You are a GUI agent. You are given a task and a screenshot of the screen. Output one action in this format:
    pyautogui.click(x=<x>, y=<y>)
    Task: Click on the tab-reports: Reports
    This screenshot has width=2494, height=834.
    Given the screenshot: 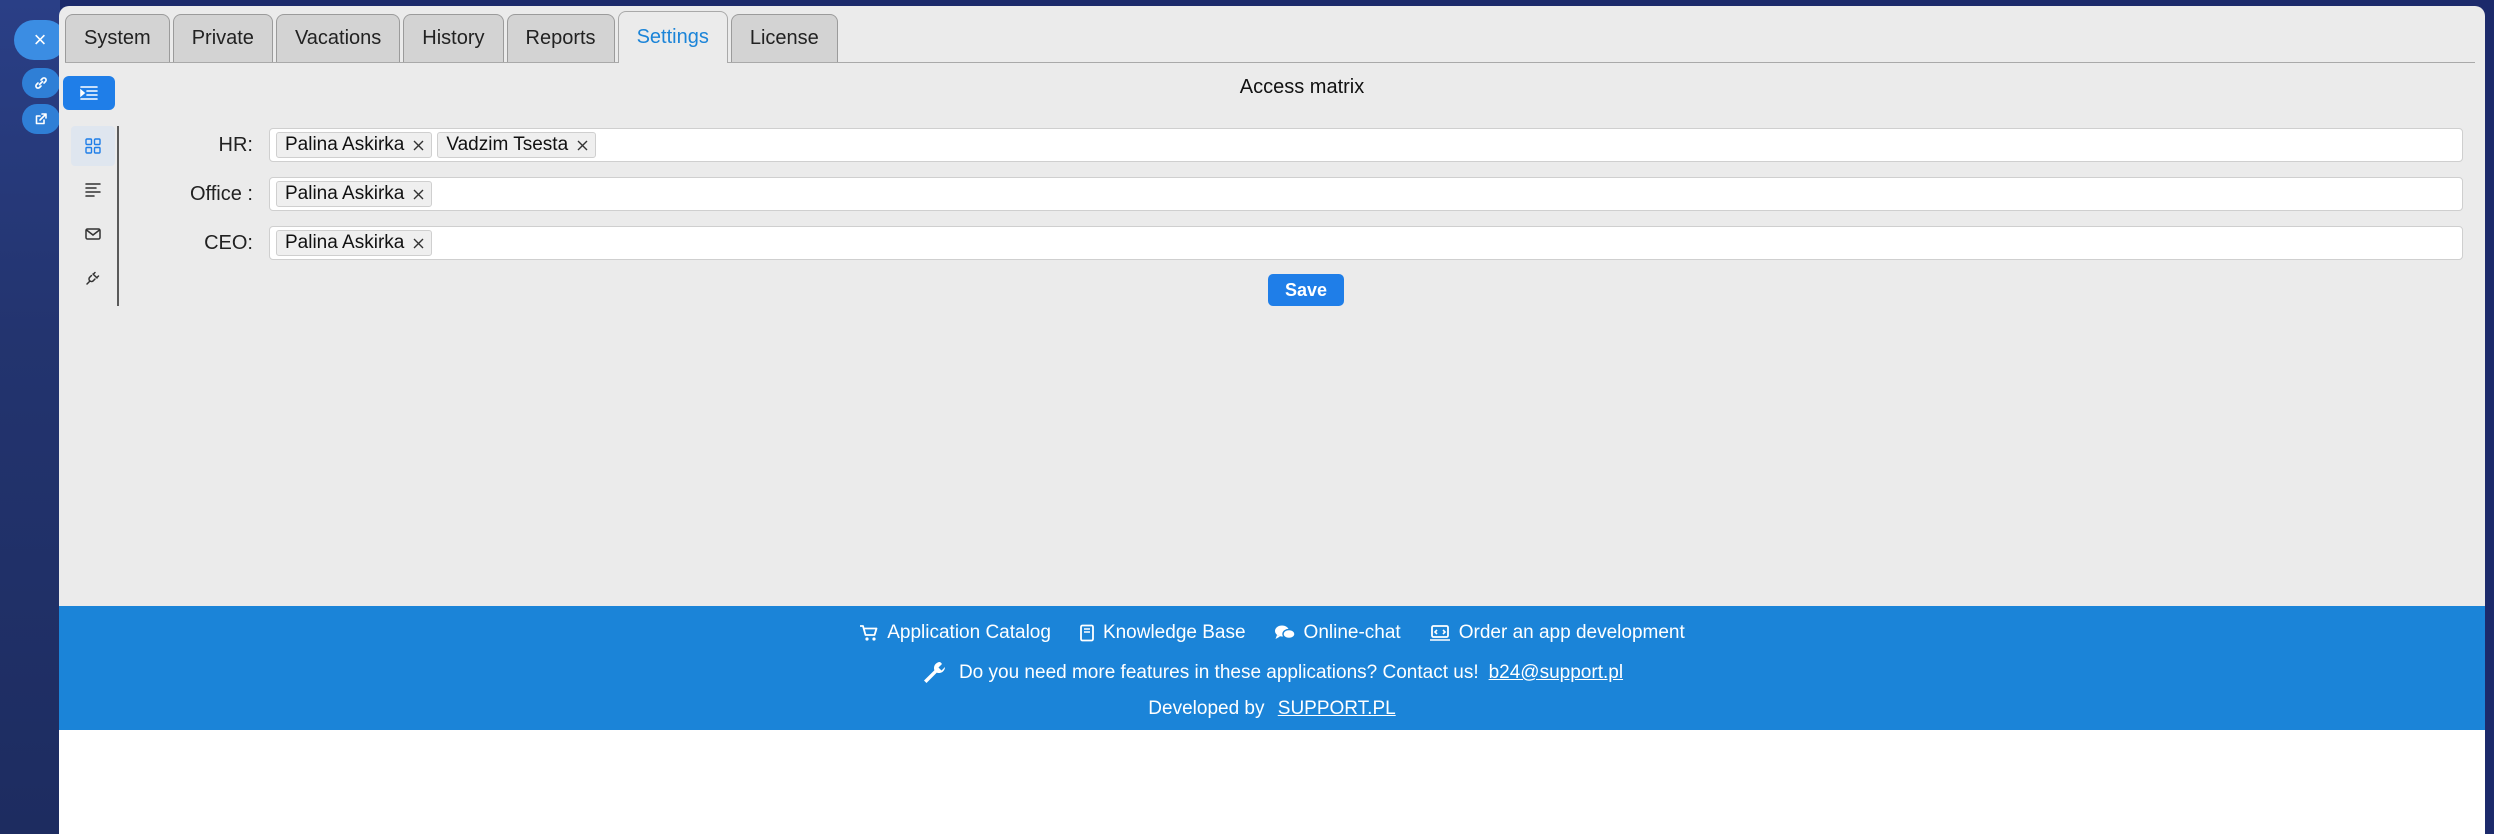 What is the action you would take?
    pyautogui.click(x=560, y=38)
    